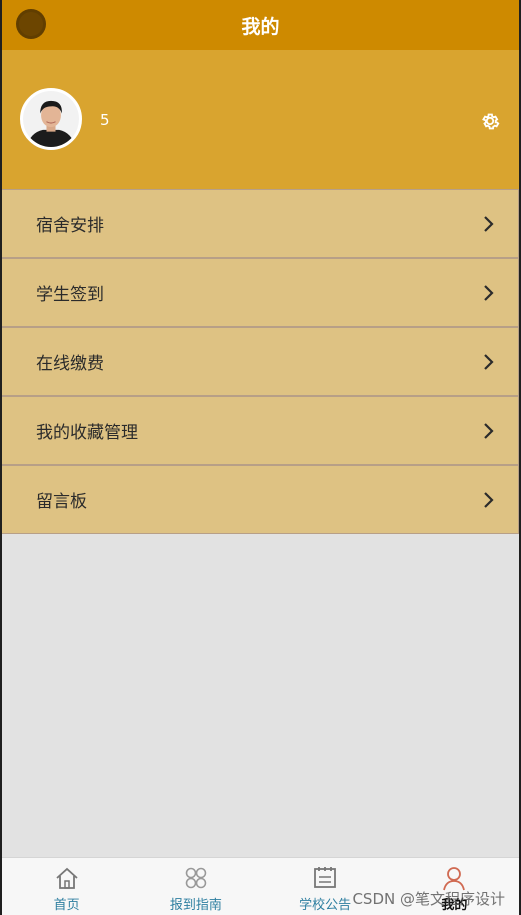 The width and height of the screenshot is (521, 915). What do you see at coordinates (61, 502) in the screenshot?
I see `menu-item-label: 留言板` at bounding box center [61, 502].